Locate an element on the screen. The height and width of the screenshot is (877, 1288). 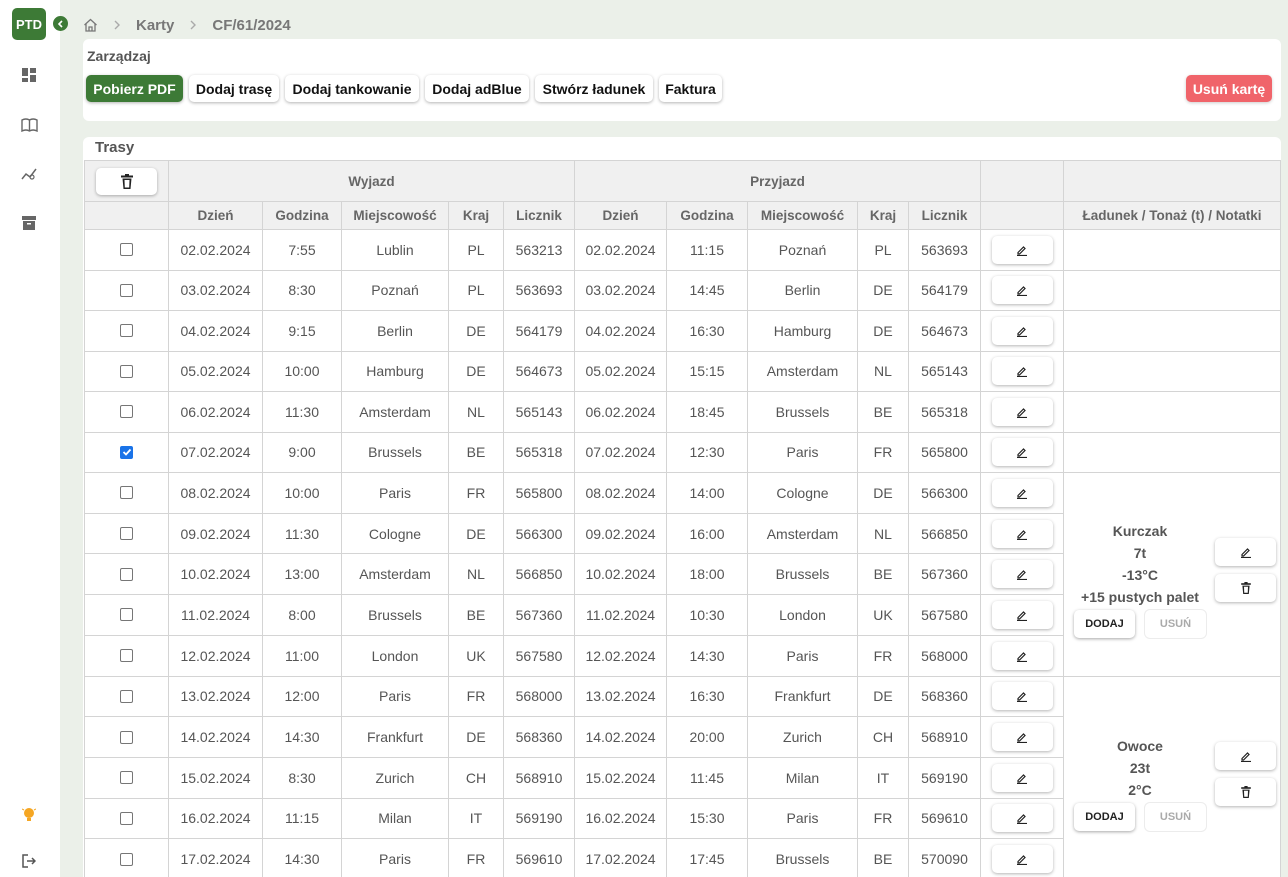
home-icon is located at coordinates (90, 25).